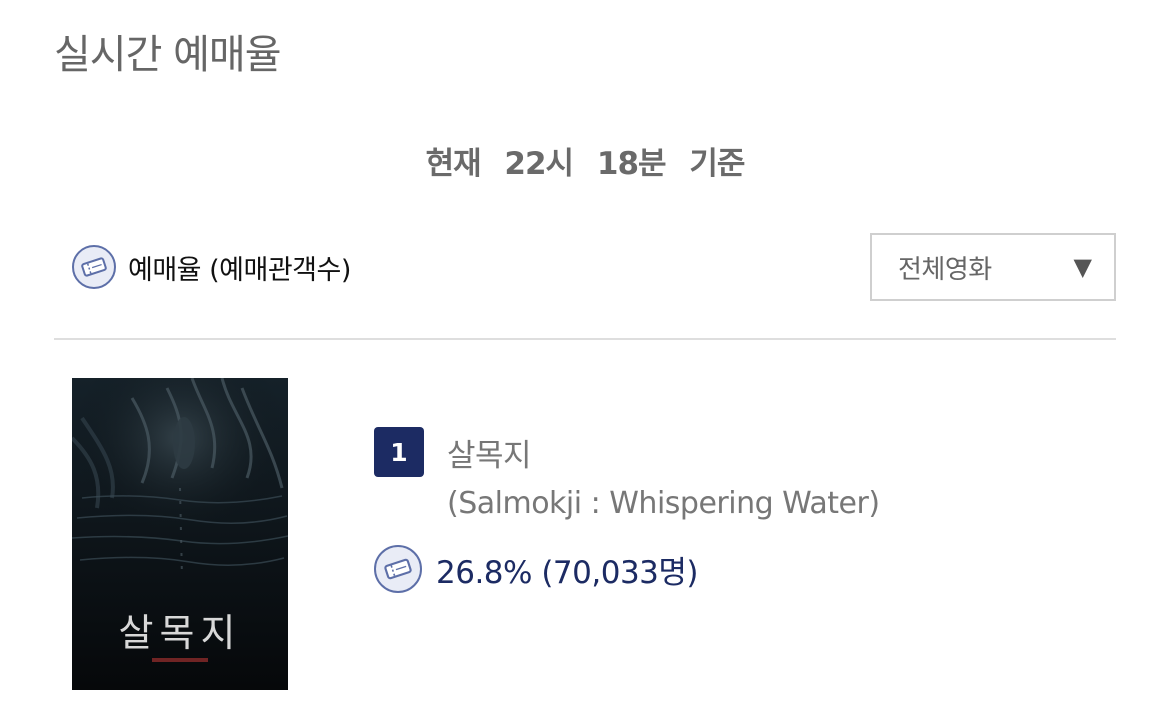 The height and width of the screenshot is (711, 1170). What do you see at coordinates (585, 339) in the screenshot?
I see `divider` at bounding box center [585, 339].